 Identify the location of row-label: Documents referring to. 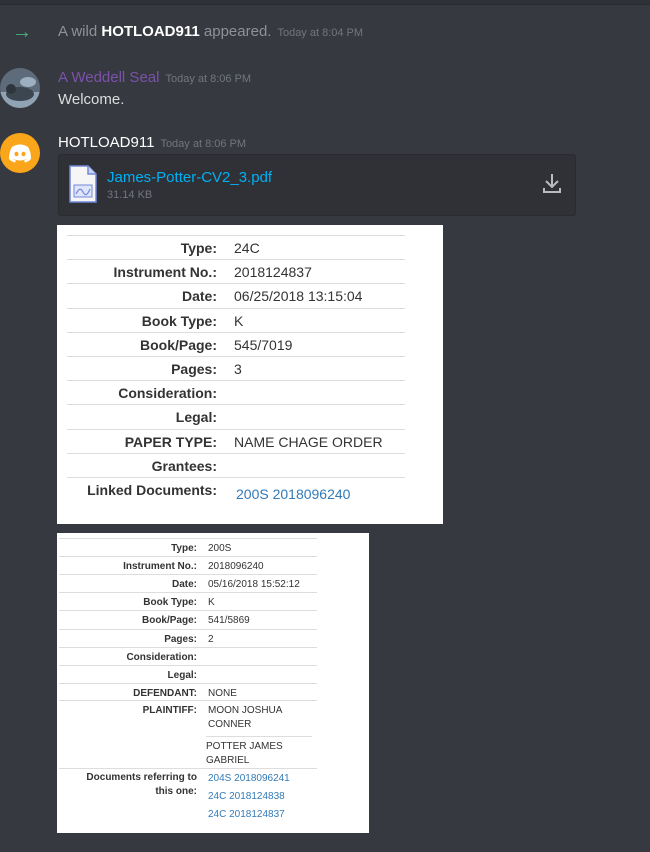
(141, 777).